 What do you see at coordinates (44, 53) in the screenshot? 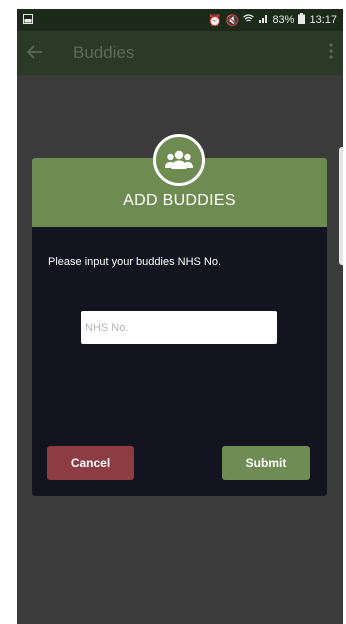
I see `arrow-back-icon` at bounding box center [44, 53].